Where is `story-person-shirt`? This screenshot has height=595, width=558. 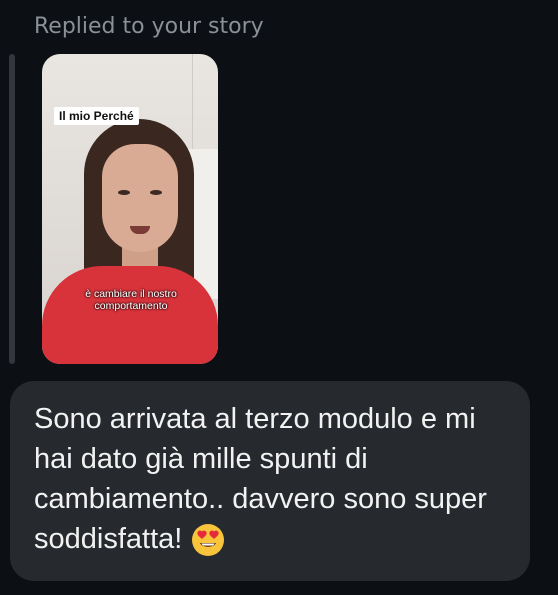 story-person-shirt is located at coordinates (130, 315).